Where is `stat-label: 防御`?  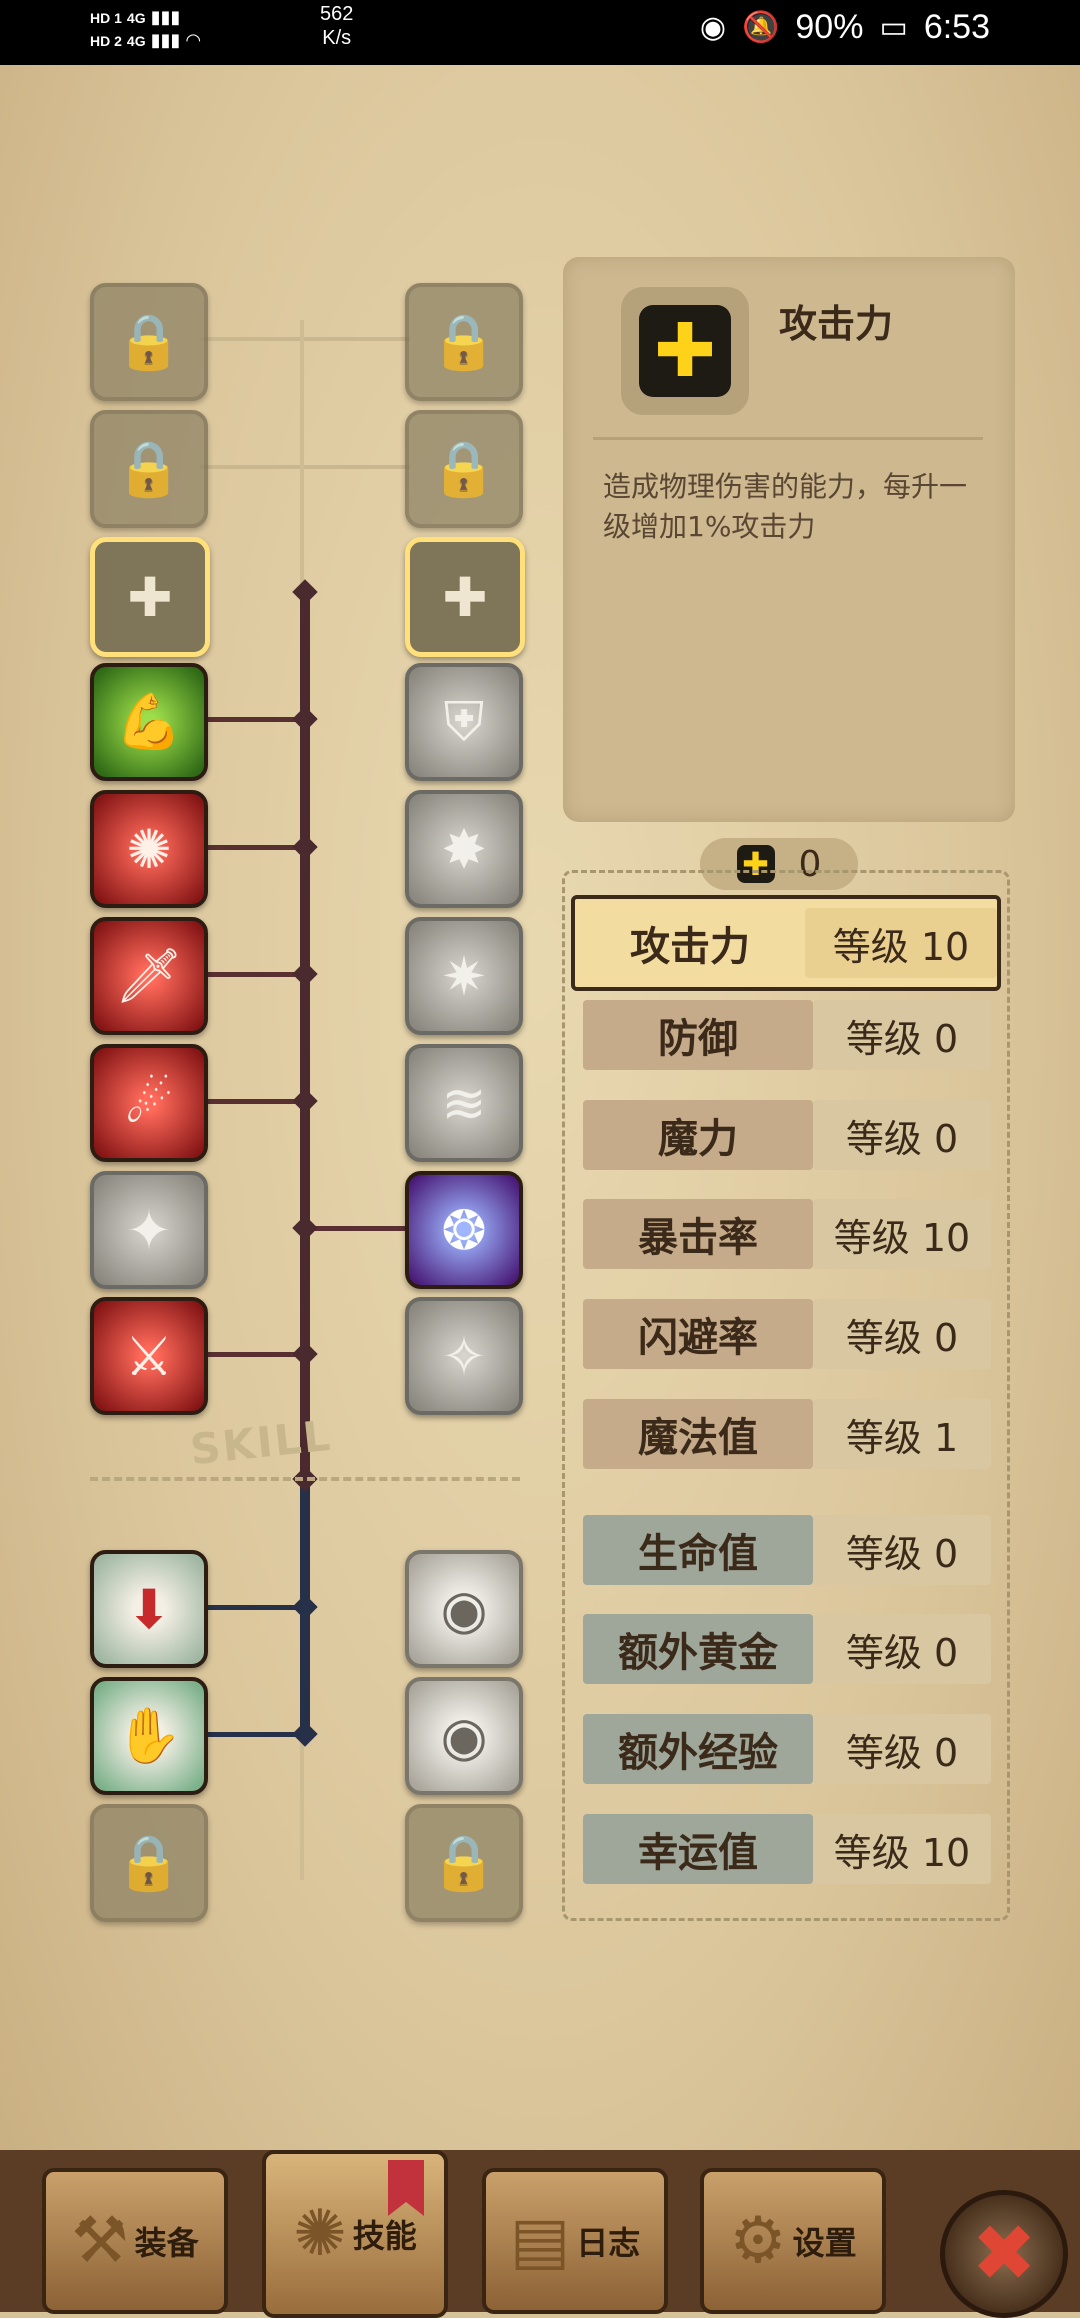
stat-label: 防御 is located at coordinates (698, 1035).